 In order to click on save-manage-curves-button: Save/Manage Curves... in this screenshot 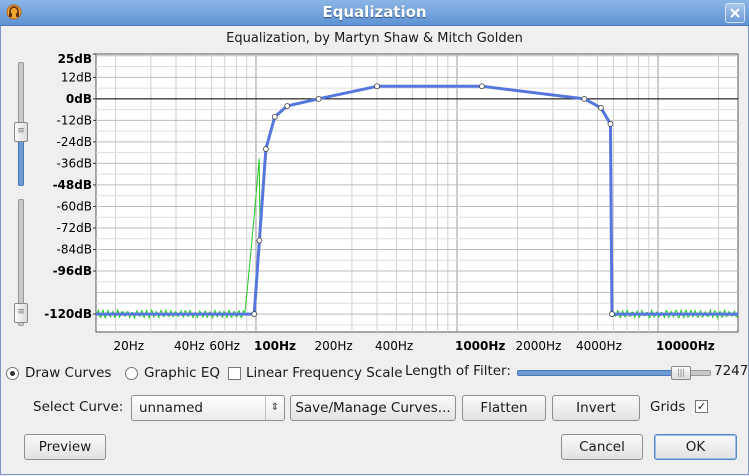, I will do `click(373, 408)`.